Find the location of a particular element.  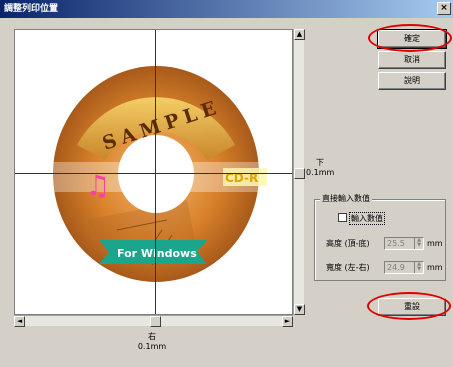

horizontal-offset-value: 0.1mm is located at coordinates (152, 346).